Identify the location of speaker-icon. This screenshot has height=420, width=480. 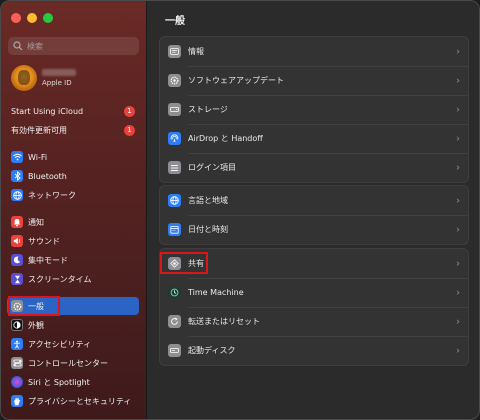
(17, 241).